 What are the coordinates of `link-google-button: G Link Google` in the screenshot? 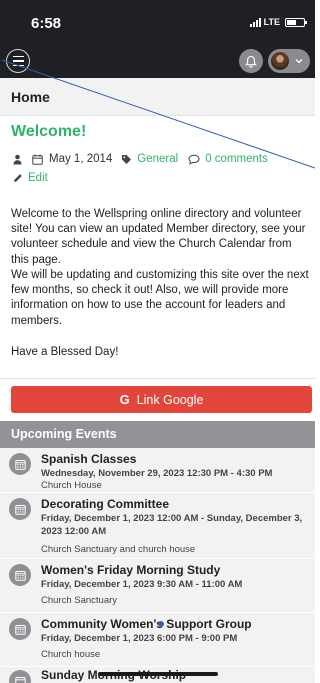 It's located at (161, 399).